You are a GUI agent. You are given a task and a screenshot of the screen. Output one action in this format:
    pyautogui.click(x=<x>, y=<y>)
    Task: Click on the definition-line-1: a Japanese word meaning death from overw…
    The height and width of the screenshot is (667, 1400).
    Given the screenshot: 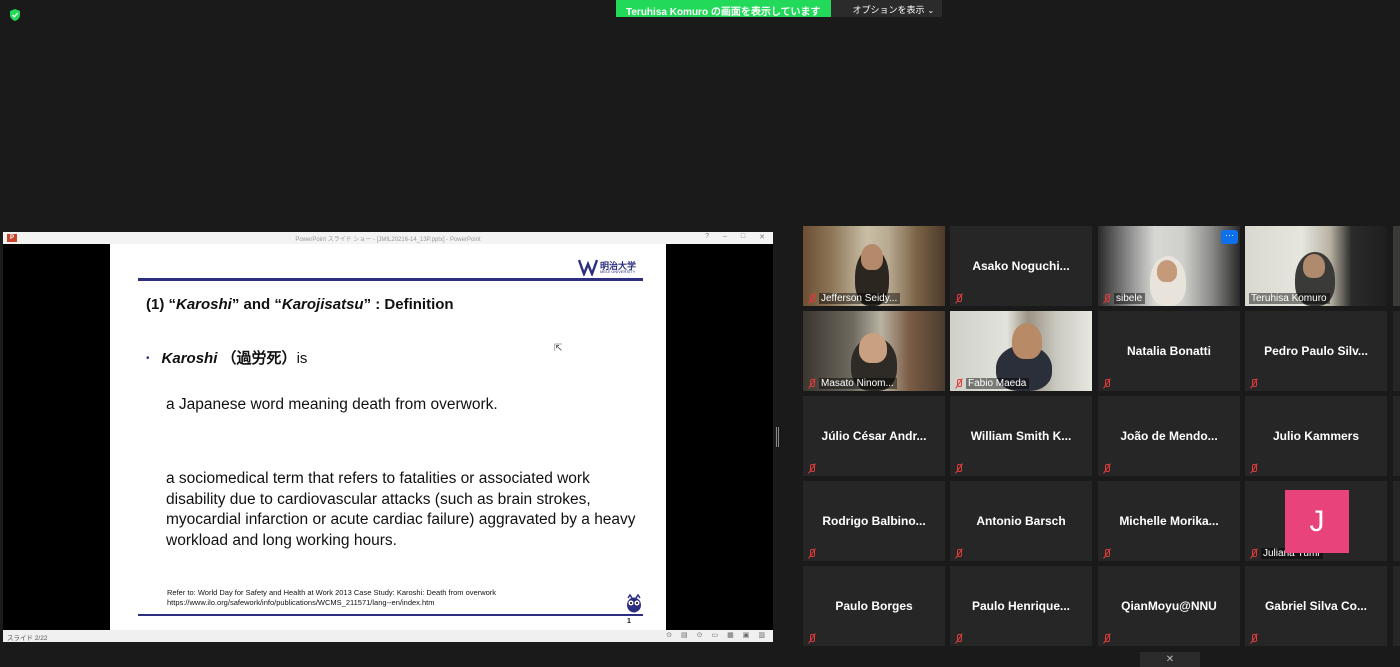 What is the action you would take?
    pyautogui.click(x=332, y=404)
    